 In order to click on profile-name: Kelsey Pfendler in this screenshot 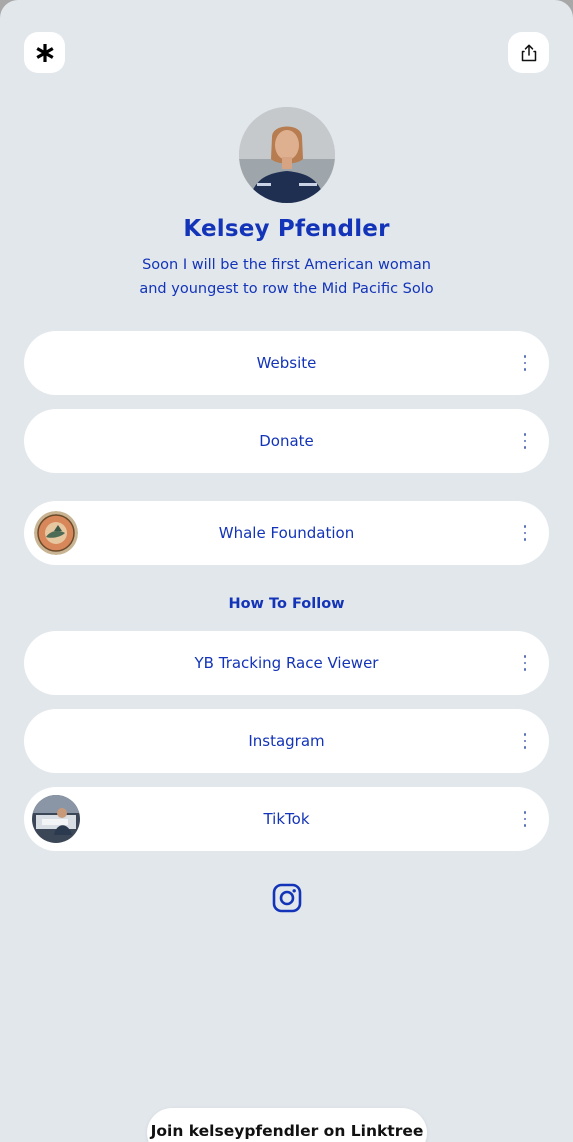, I will do `click(286, 229)`.